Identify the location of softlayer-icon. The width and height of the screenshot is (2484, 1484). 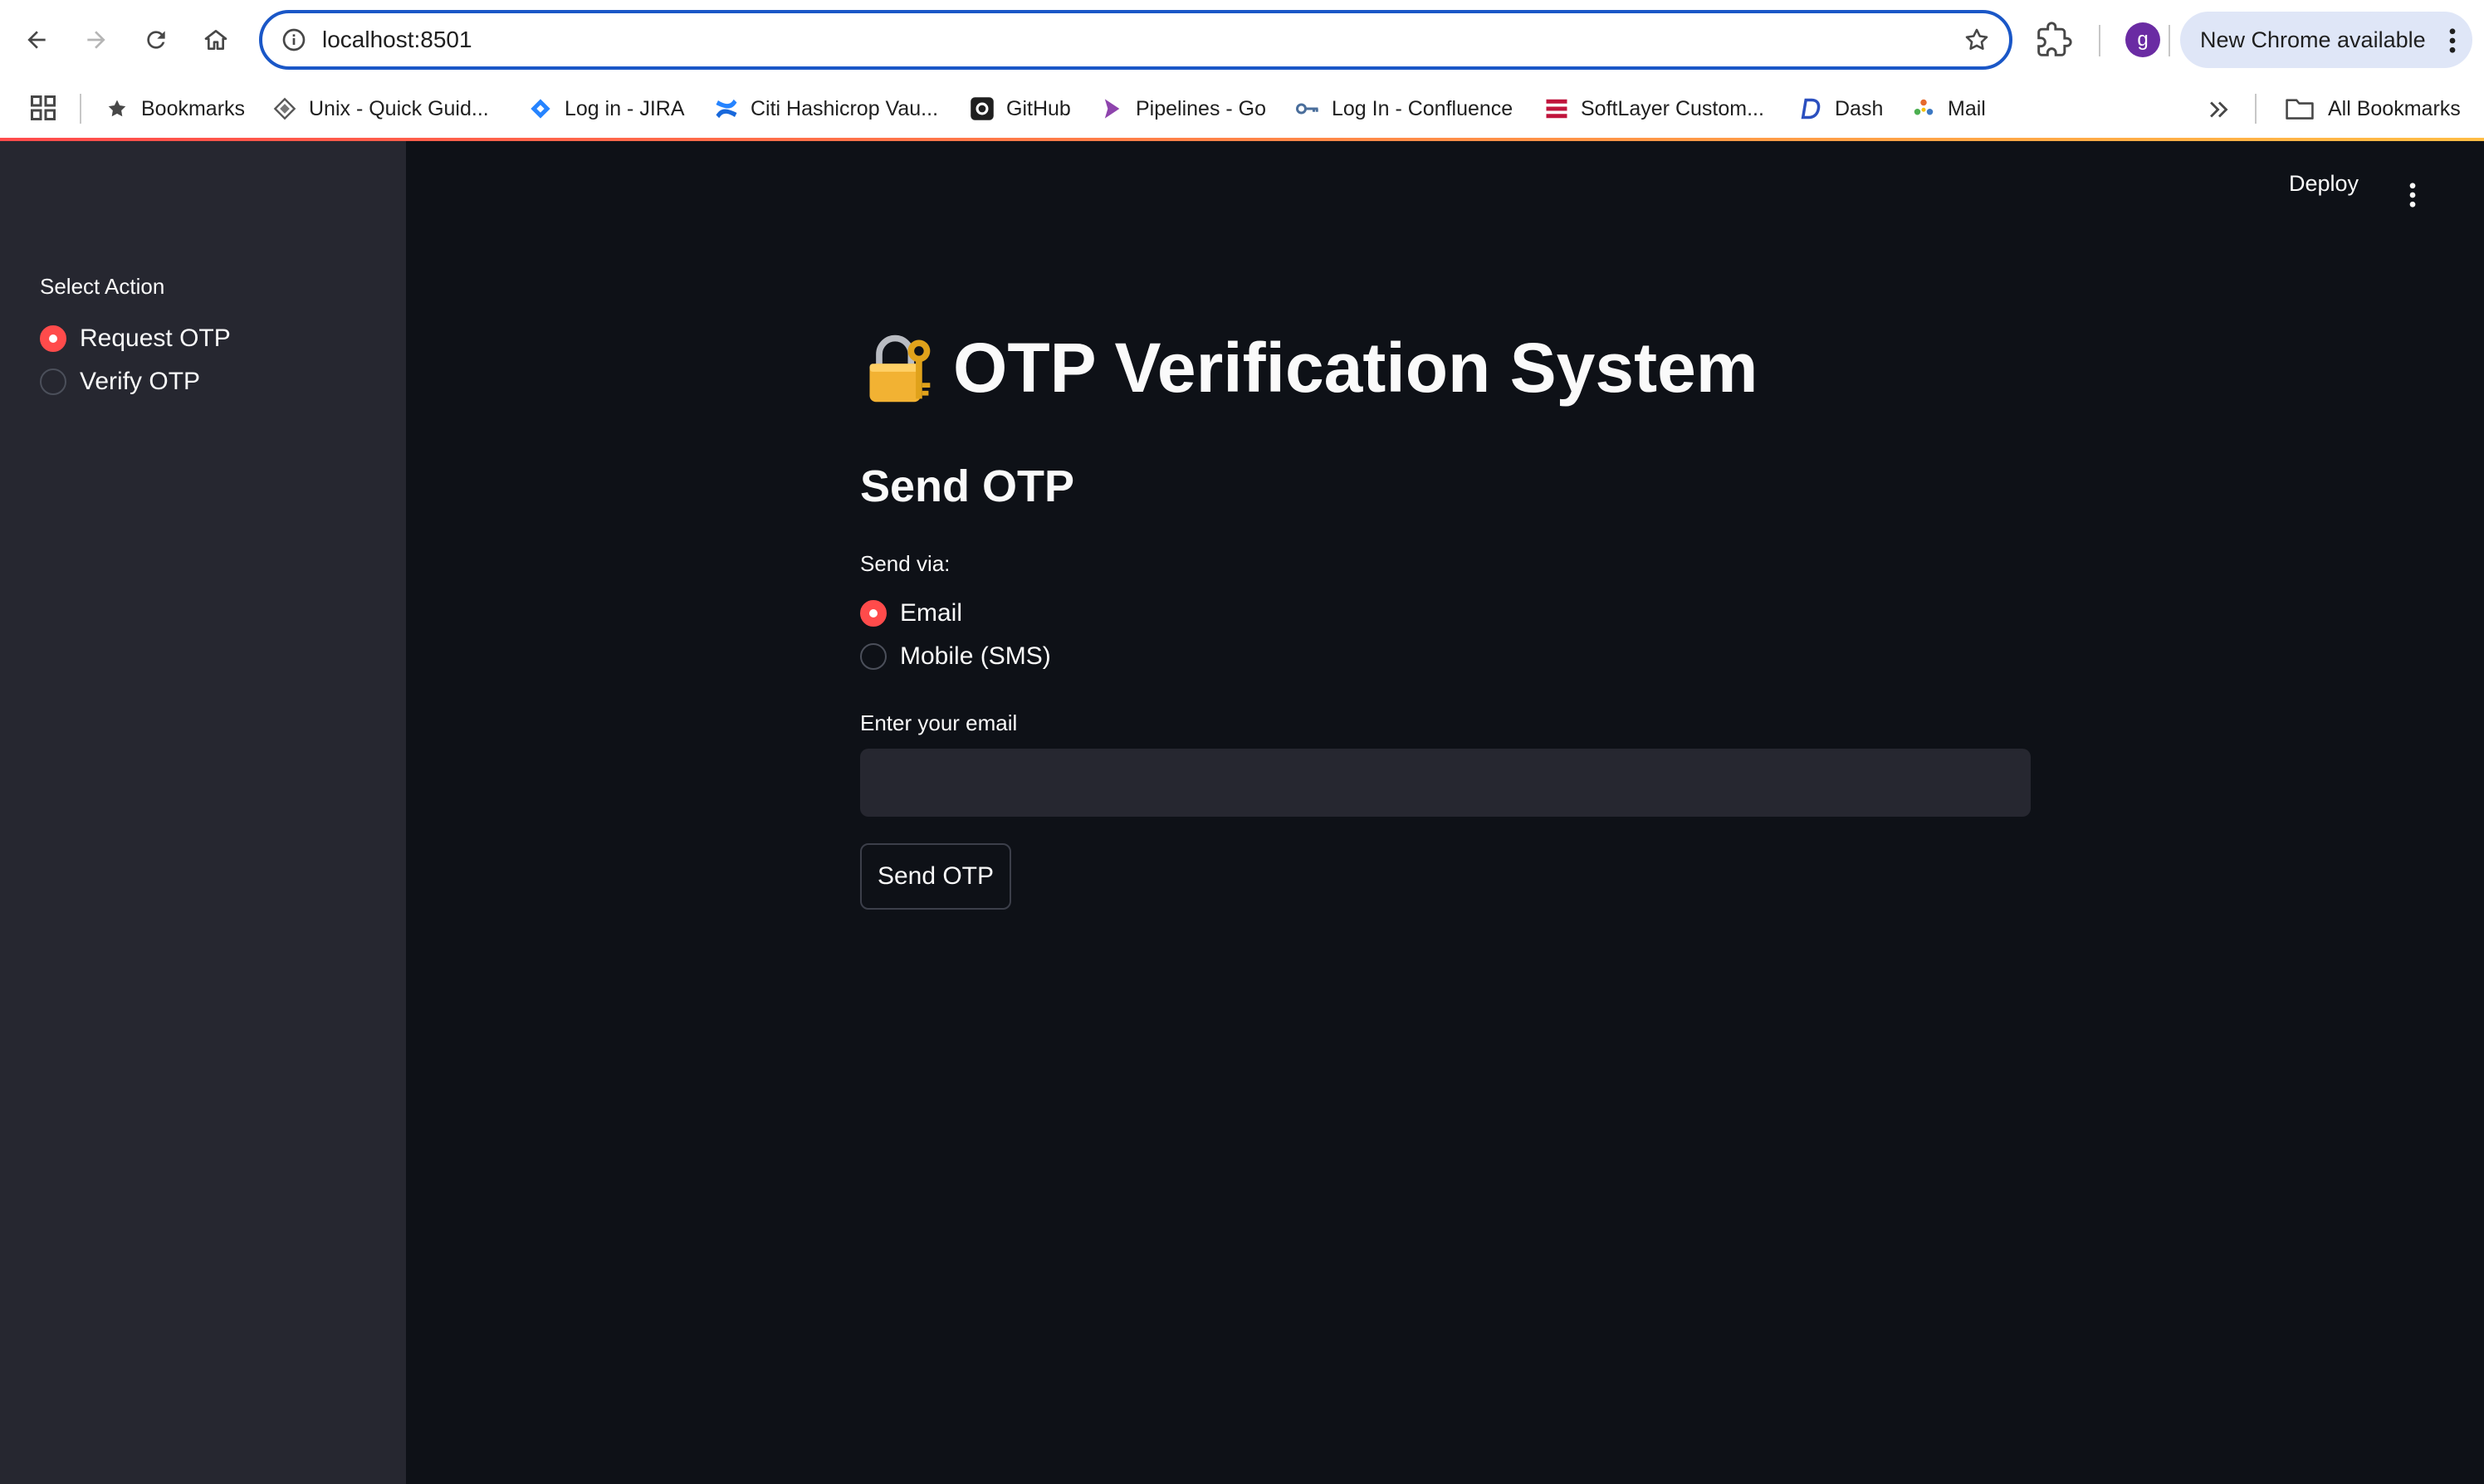
(1556, 108).